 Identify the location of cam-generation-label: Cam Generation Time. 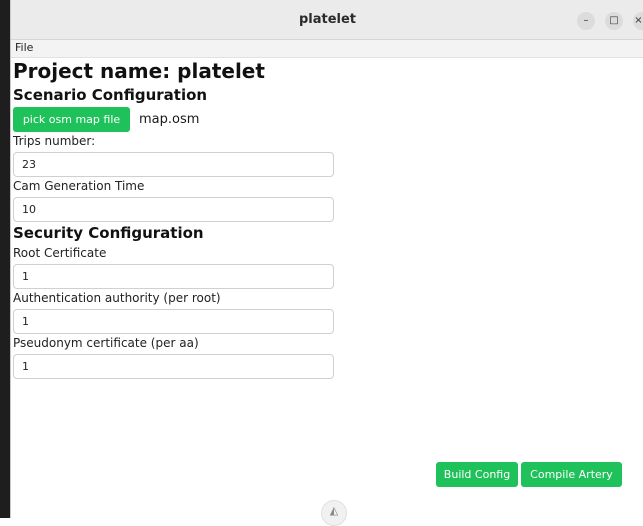
(79, 186).